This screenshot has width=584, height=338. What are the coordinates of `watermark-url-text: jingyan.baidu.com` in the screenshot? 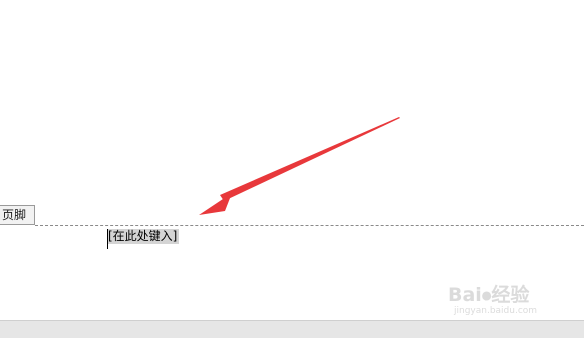 It's located at (496, 311).